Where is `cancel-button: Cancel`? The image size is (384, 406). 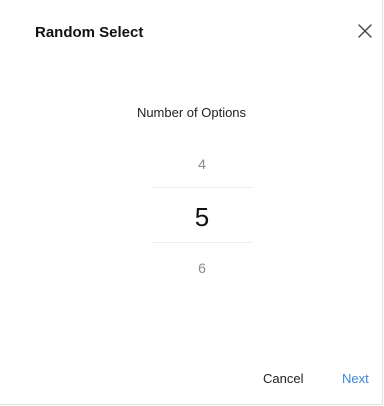 cancel-button: Cancel is located at coordinates (283, 378).